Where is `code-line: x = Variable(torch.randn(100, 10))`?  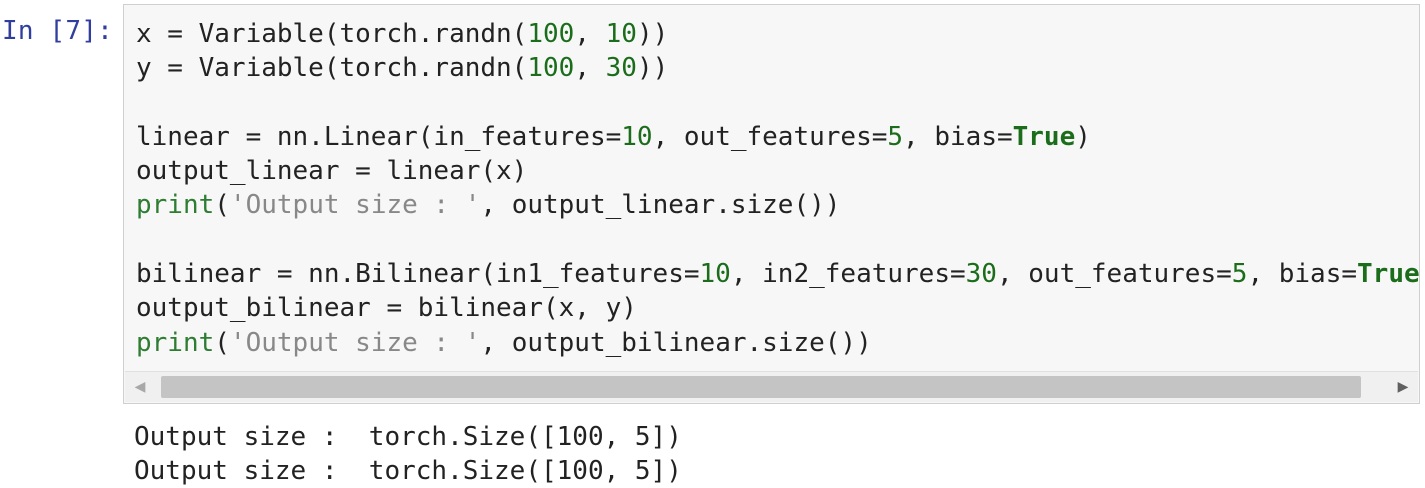 code-line: x = Variable(torch.randn(100, 10)) is located at coordinates (778, 34).